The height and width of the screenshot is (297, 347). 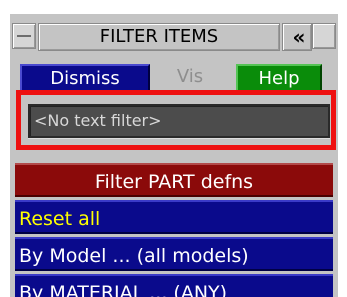 I want to click on reset-all-item: Reset all, so click(x=174, y=217).